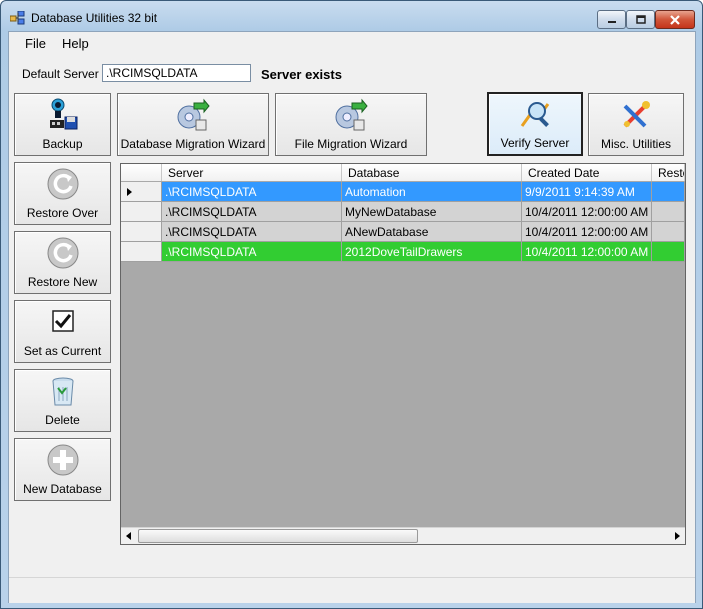 The height and width of the screenshot is (609, 703). Describe the element at coordinates (63, 114) in the screenshot. I see `backup-icon` at that location.